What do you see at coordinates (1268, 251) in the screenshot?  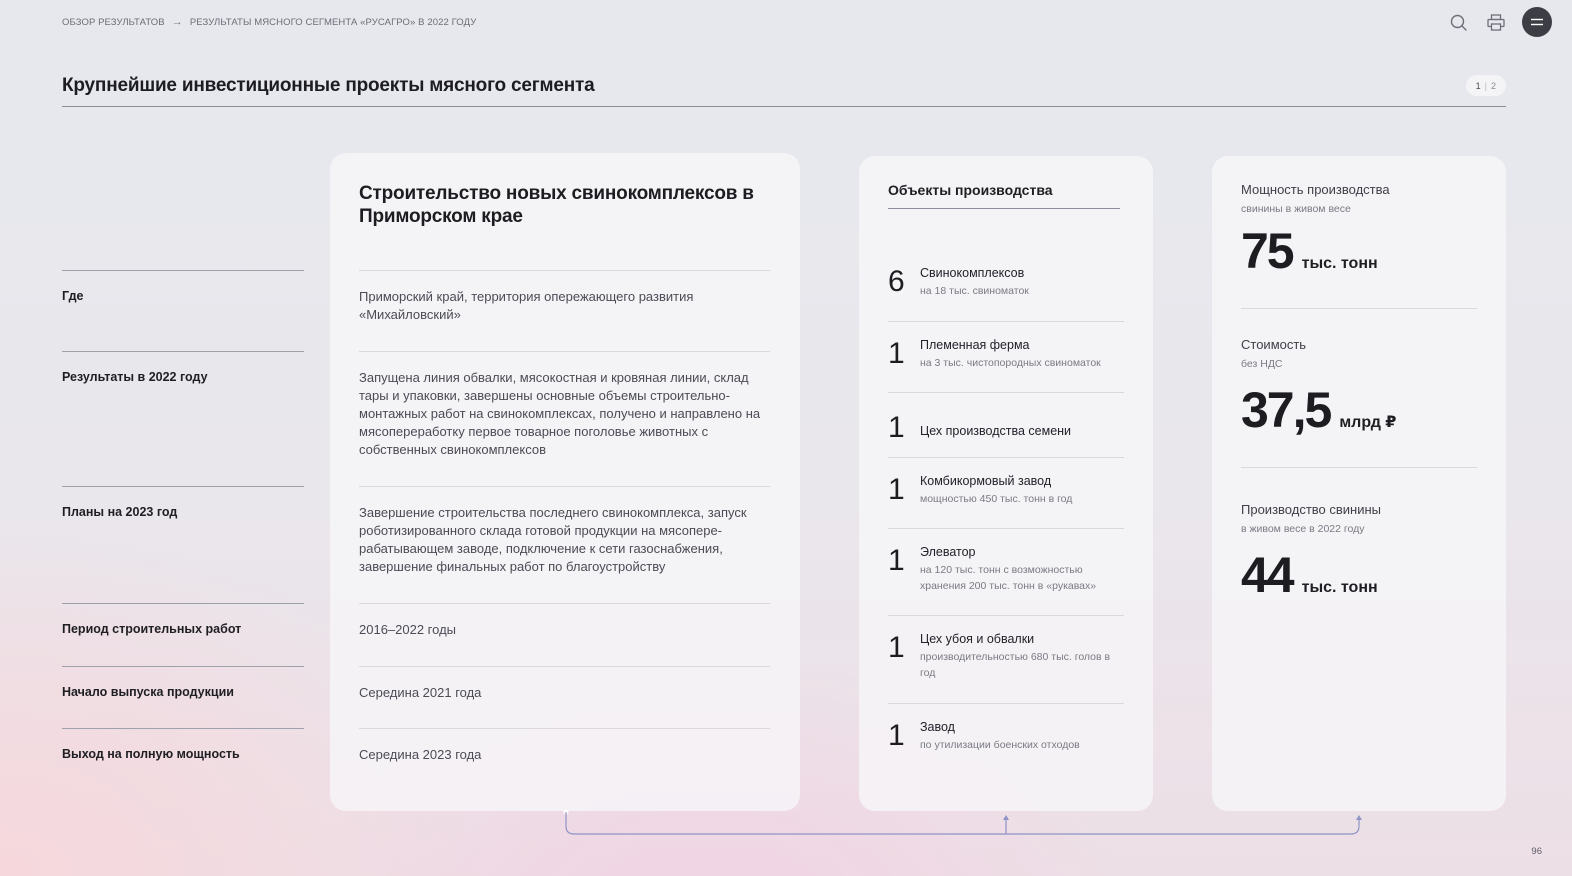 I see `metric-value: 75` at bounding box center [1268, 251].